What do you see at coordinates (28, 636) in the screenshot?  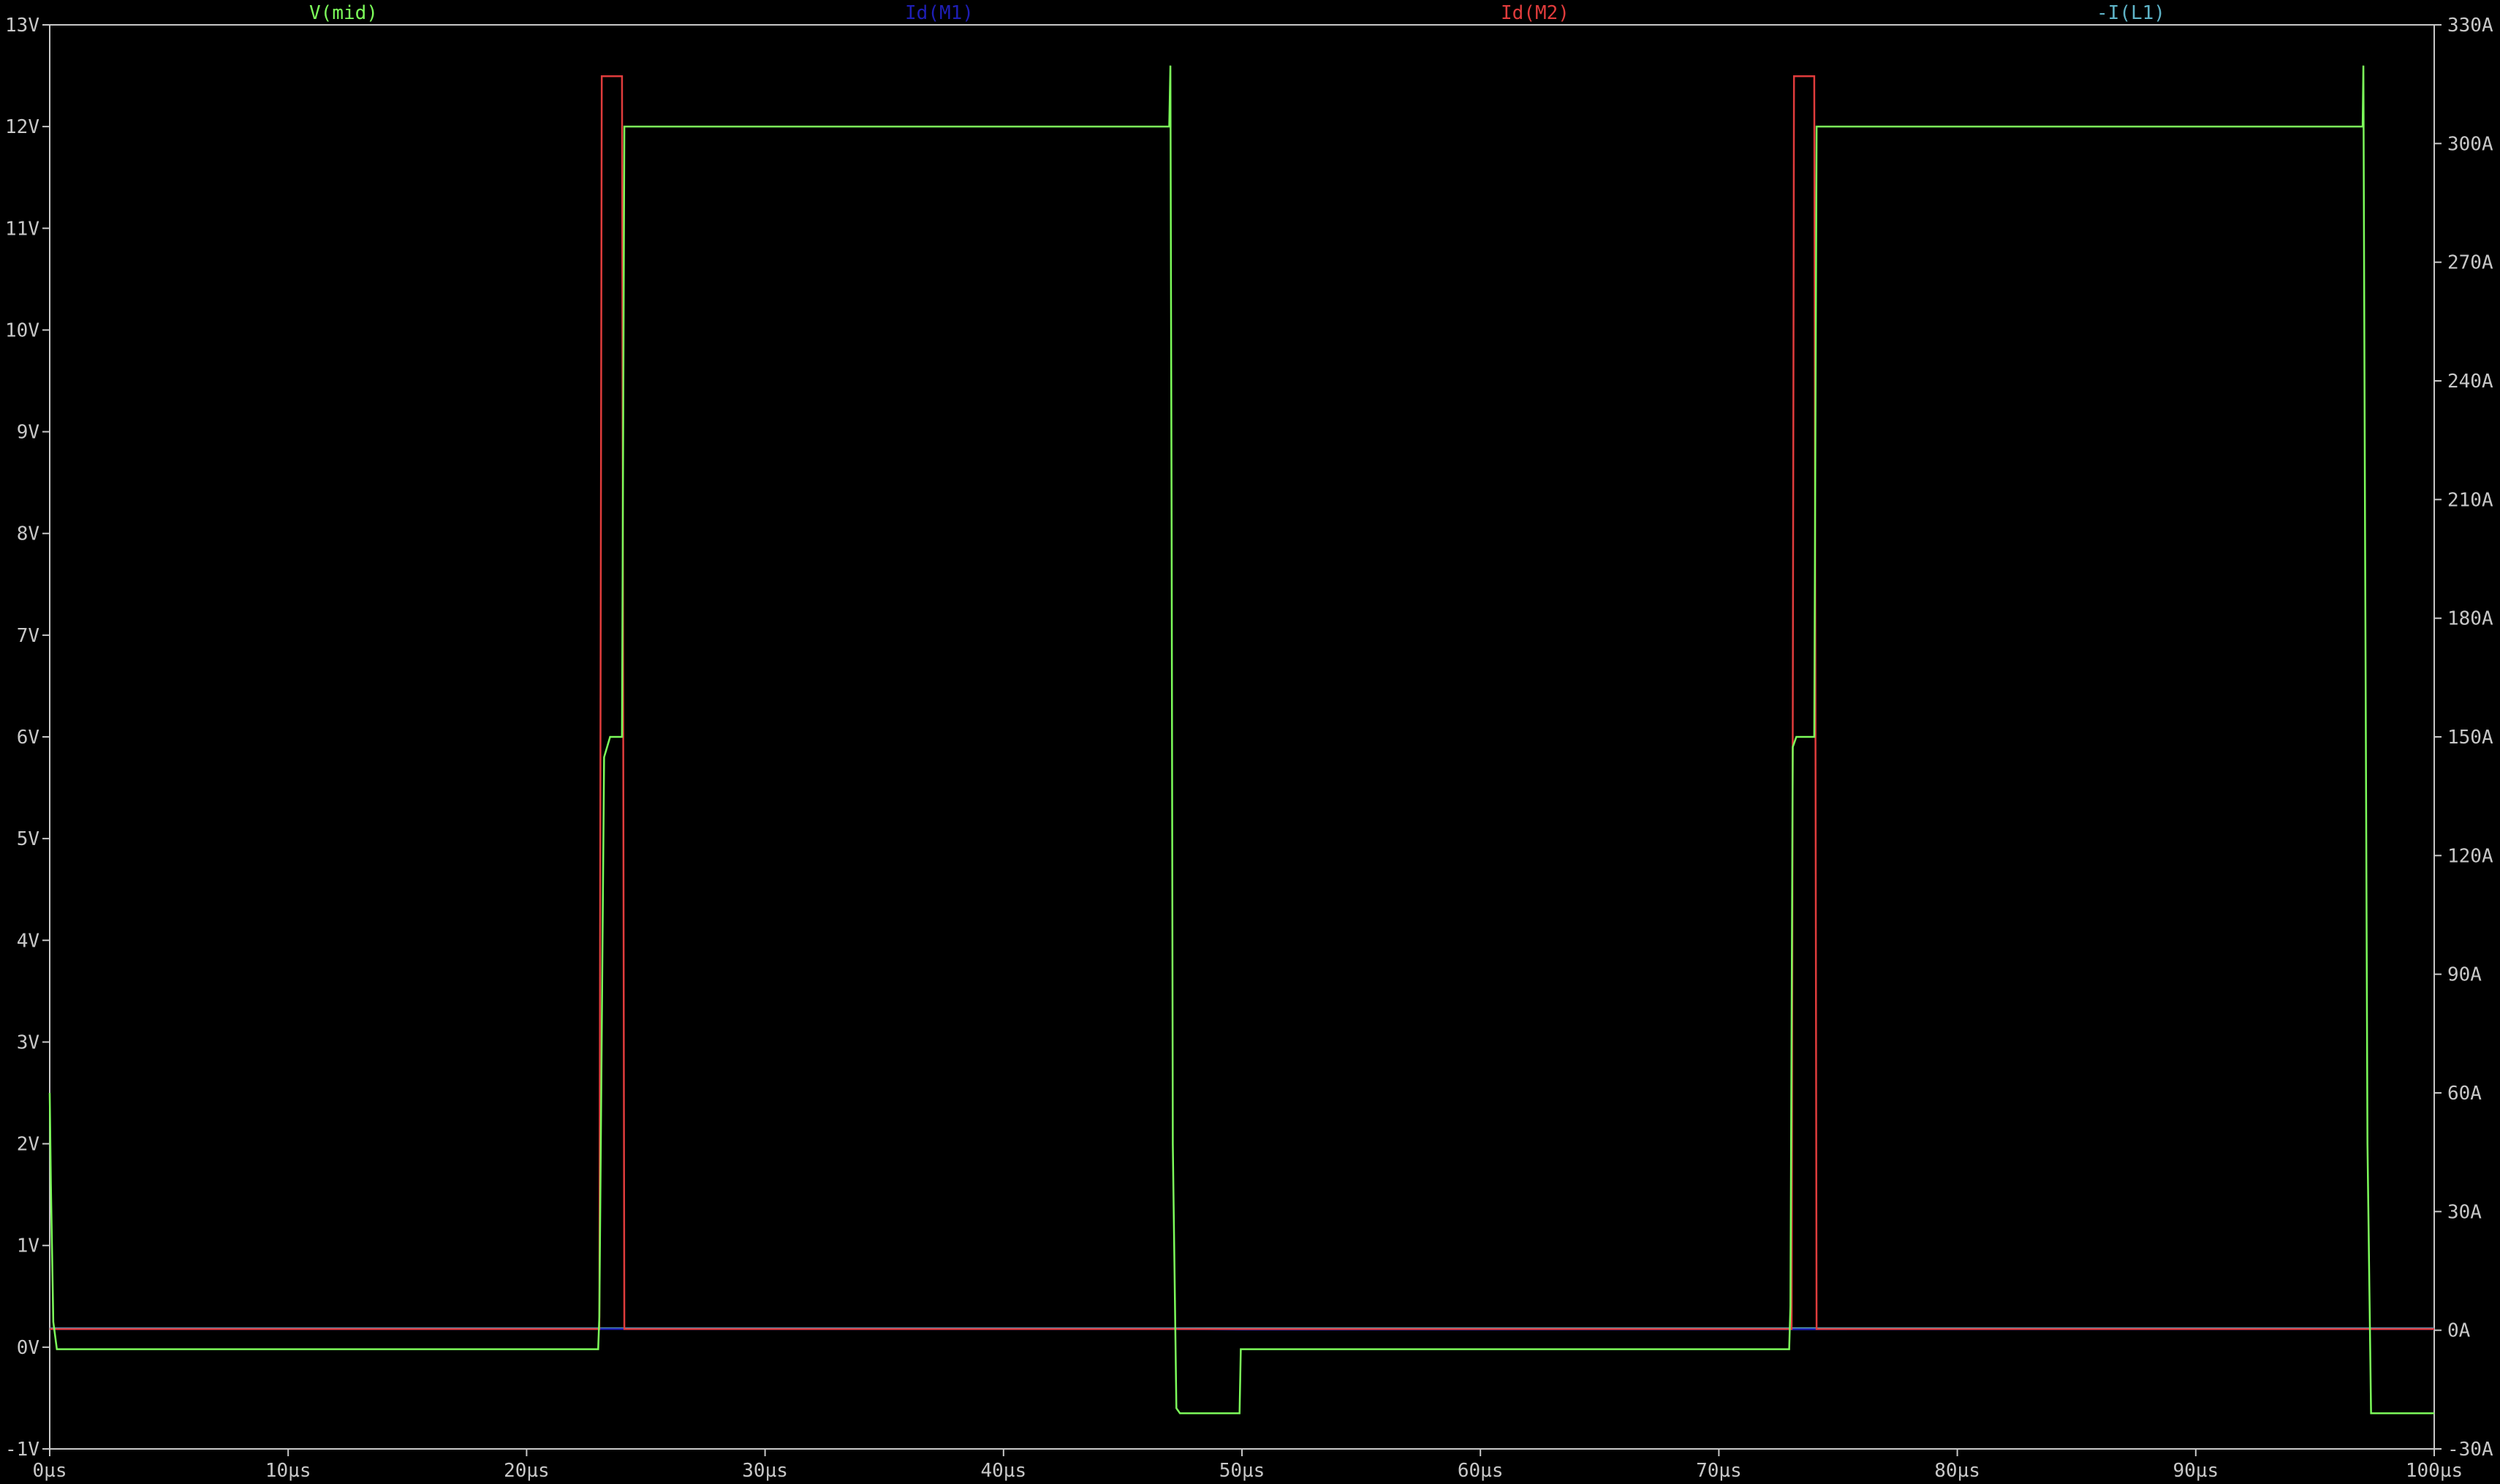 I see `left-tick-label: 7V` at bounding box center [28, 636].